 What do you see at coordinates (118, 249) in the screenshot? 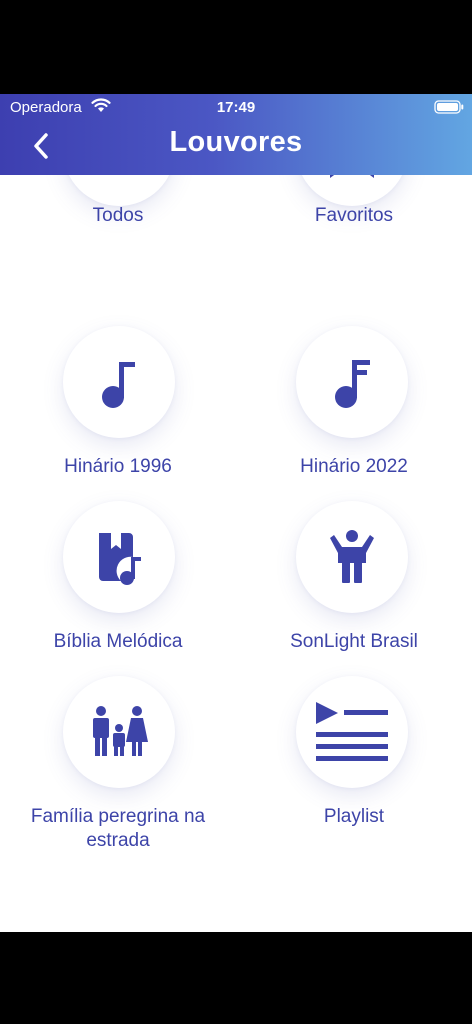
I see `tile-todos: Todos` at bounding box center [118, 249].